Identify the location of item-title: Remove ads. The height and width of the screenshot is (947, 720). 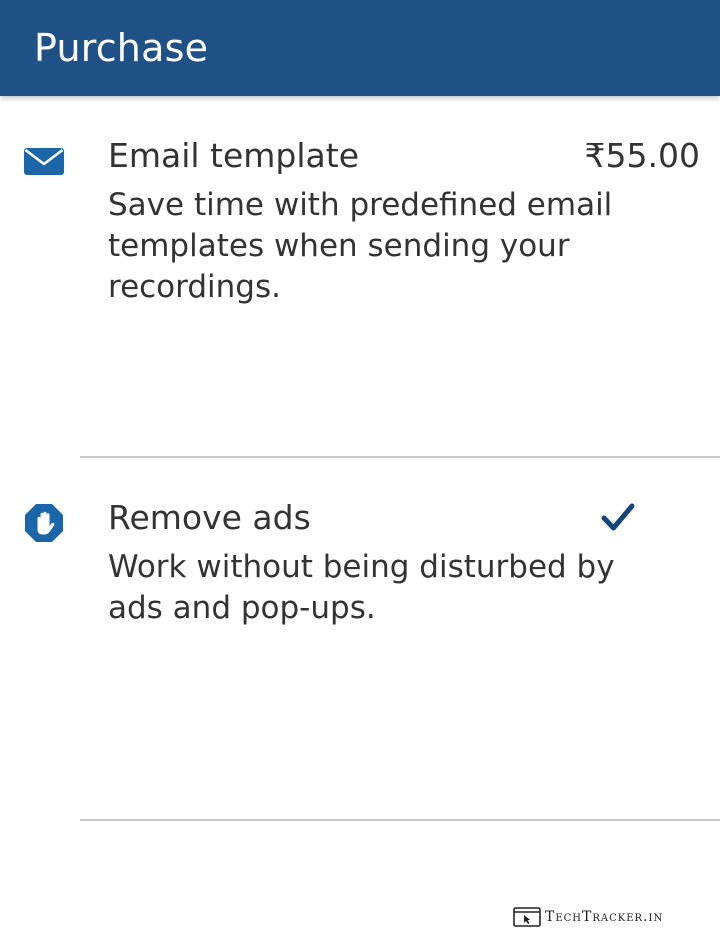
(209, 517).